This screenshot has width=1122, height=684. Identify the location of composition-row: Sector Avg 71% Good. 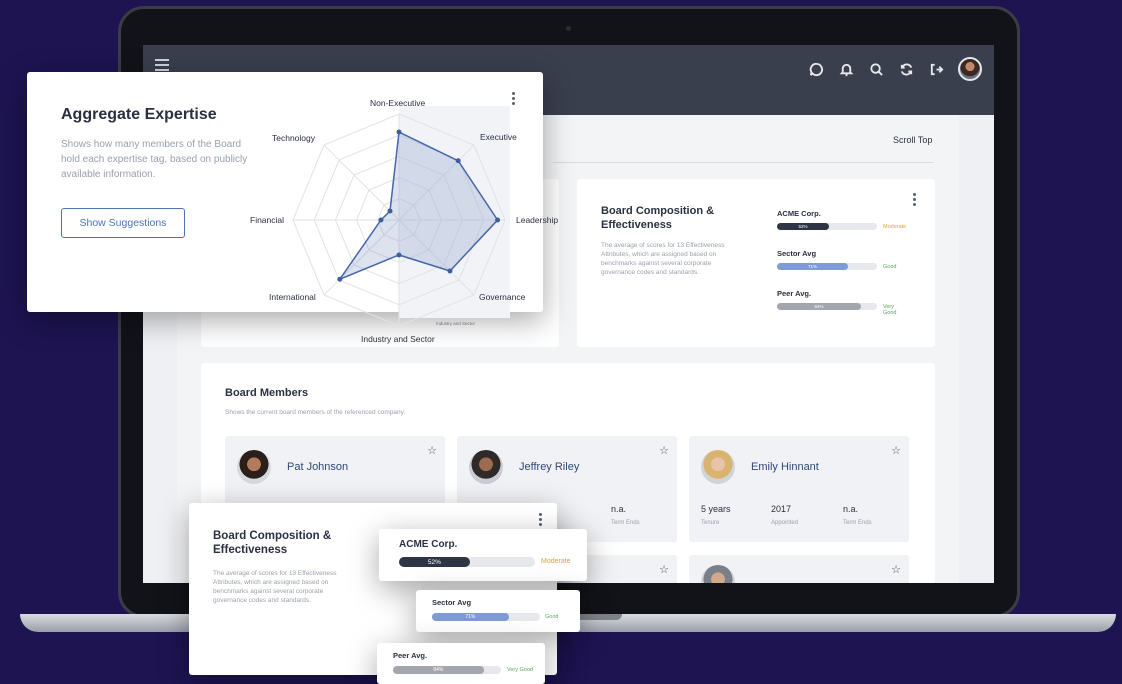
(836, 259).